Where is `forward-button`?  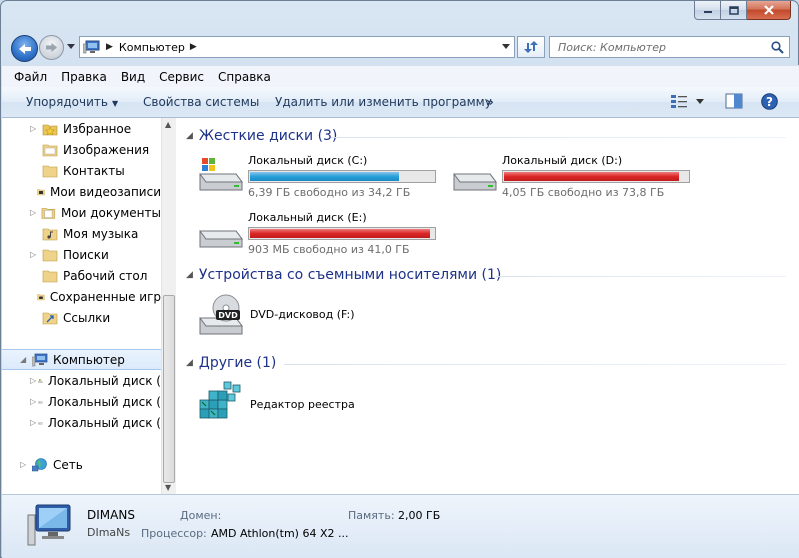
forward-button is located at coordinates (51, 47).